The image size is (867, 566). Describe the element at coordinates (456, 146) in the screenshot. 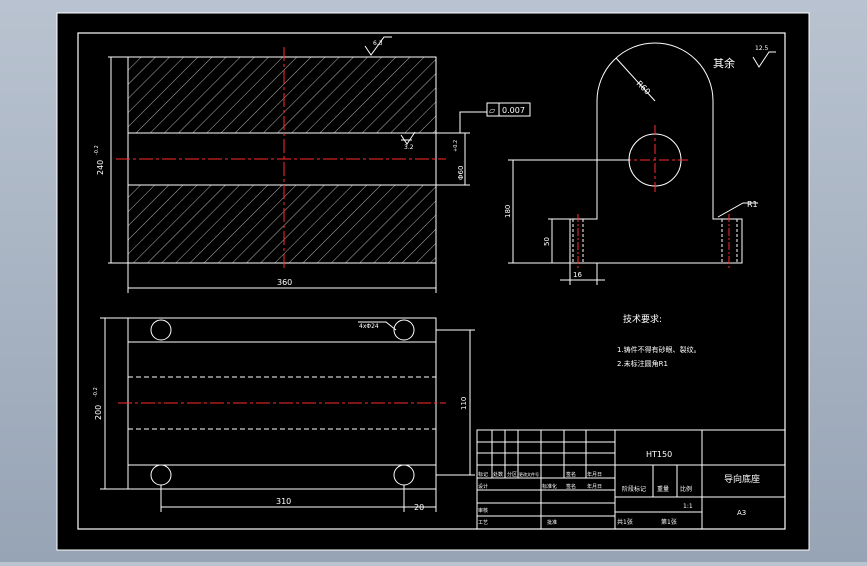

I see `dim-bore-tol: +0.2` at that location.